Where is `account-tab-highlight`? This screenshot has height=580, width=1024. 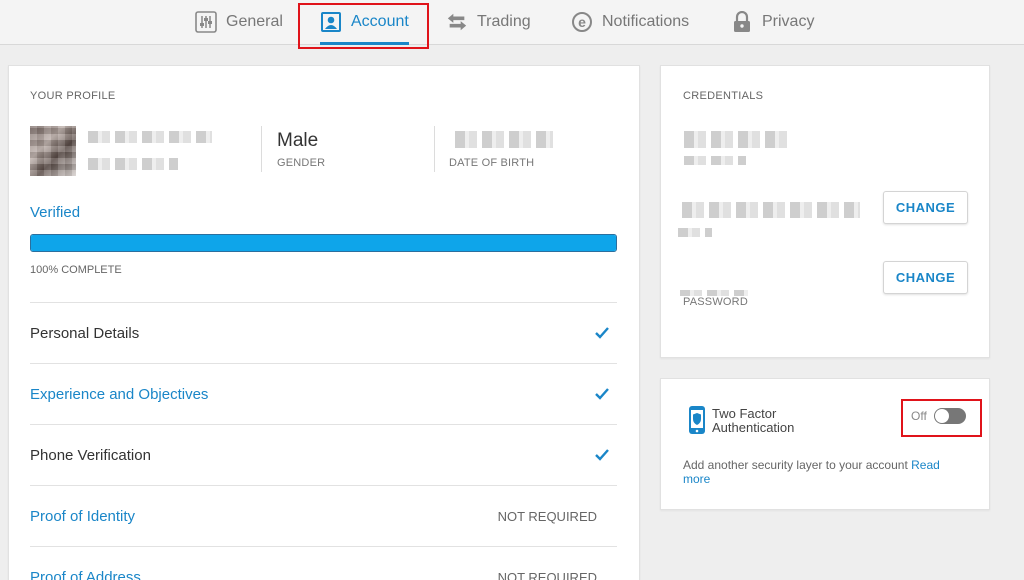
account-tab-highlight is located at coordinates (363, 26).